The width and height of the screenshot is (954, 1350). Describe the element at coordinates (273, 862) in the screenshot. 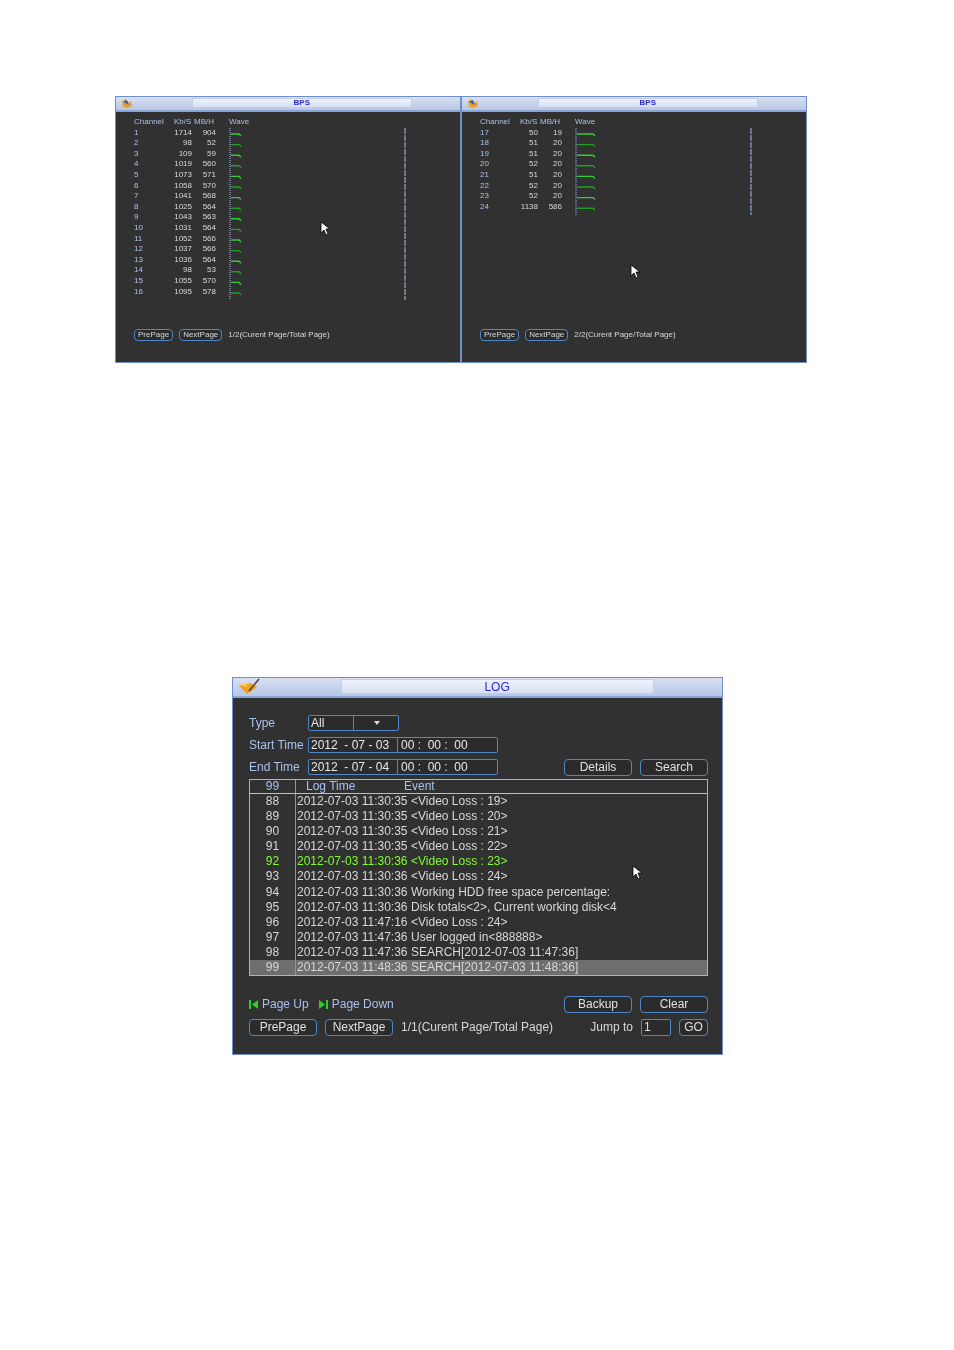

I see `table-cell: 92` at that location.